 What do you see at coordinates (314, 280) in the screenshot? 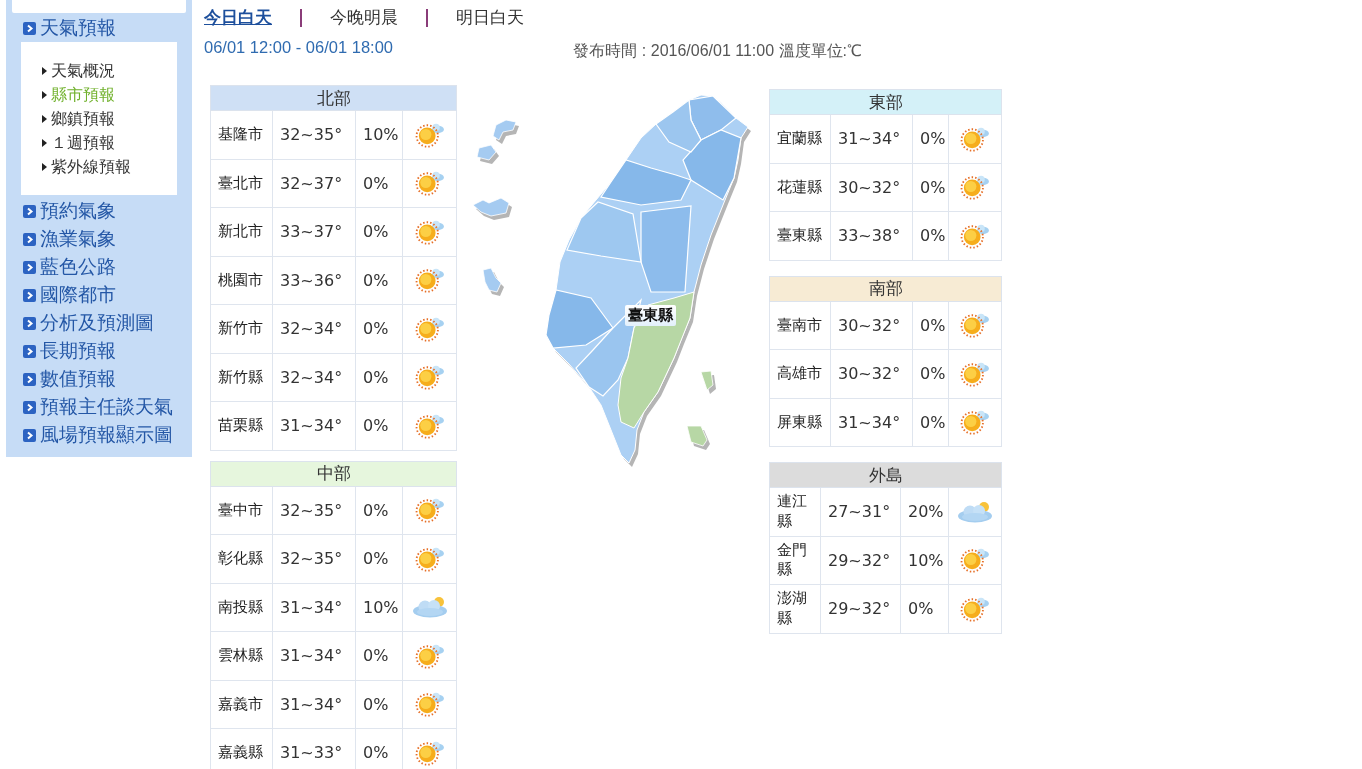
I see `temperature-cell: 33~36°` at bounding box center [314, 280].